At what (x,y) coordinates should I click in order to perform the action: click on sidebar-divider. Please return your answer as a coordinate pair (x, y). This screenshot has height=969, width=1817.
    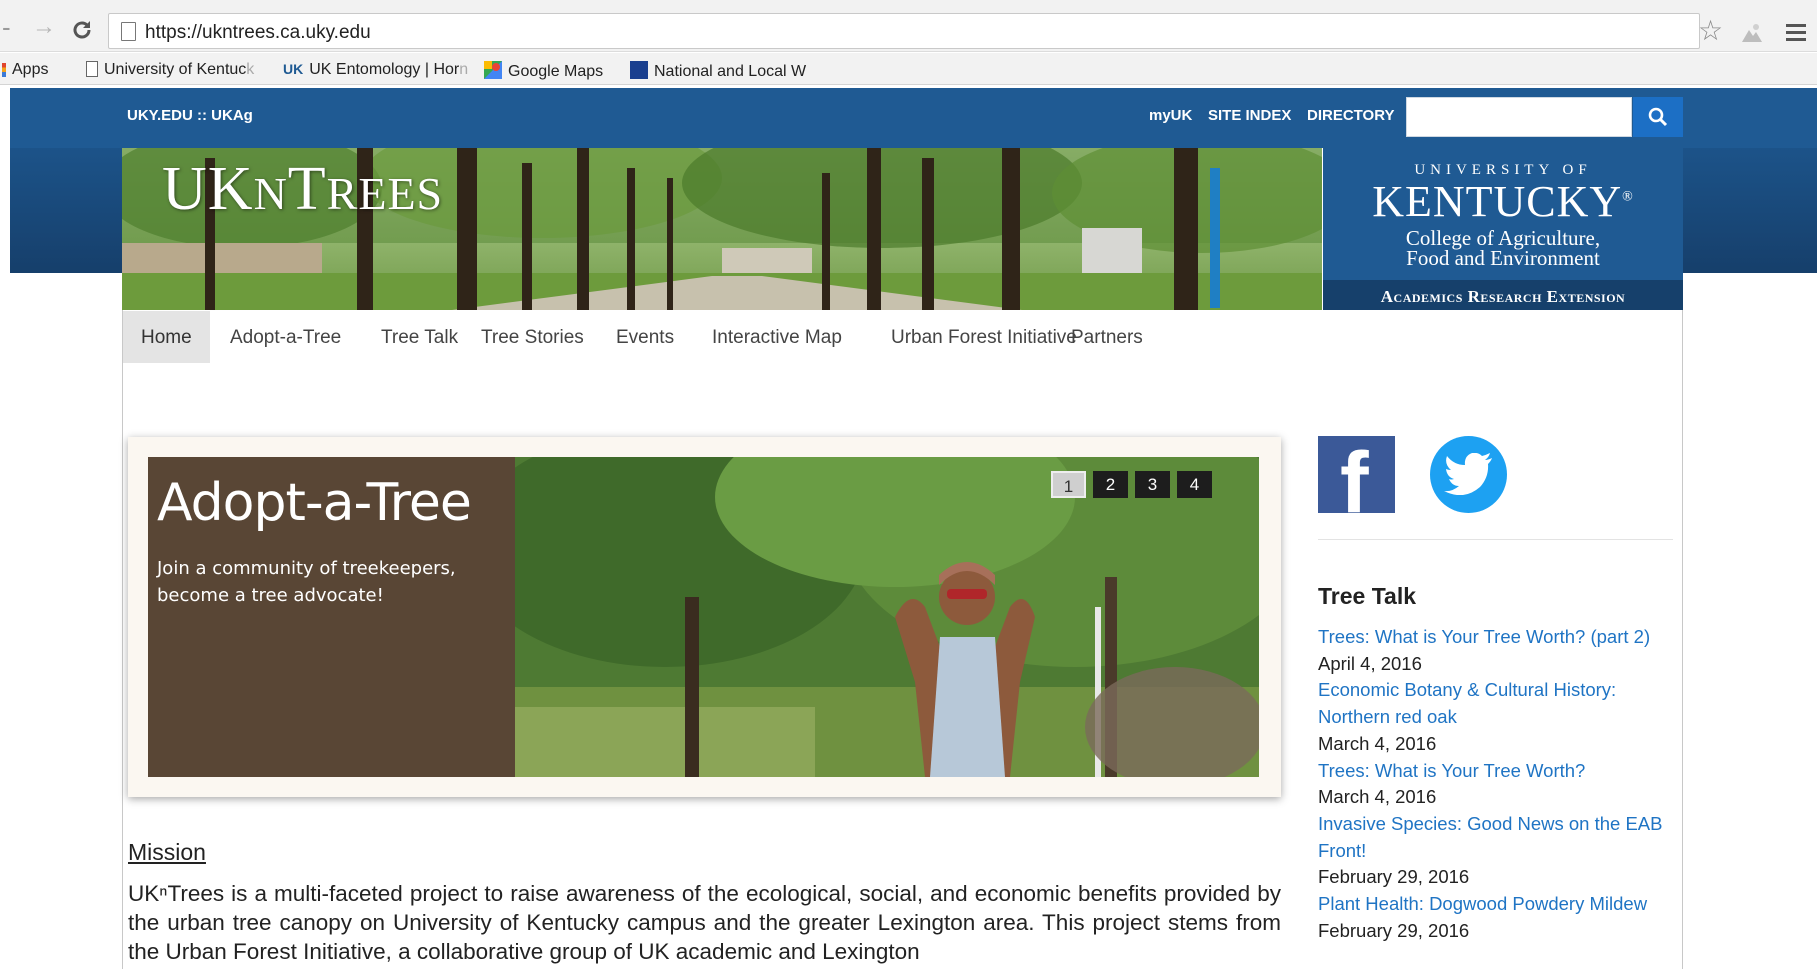
    Looking at the image, I should click on (1495, 539).